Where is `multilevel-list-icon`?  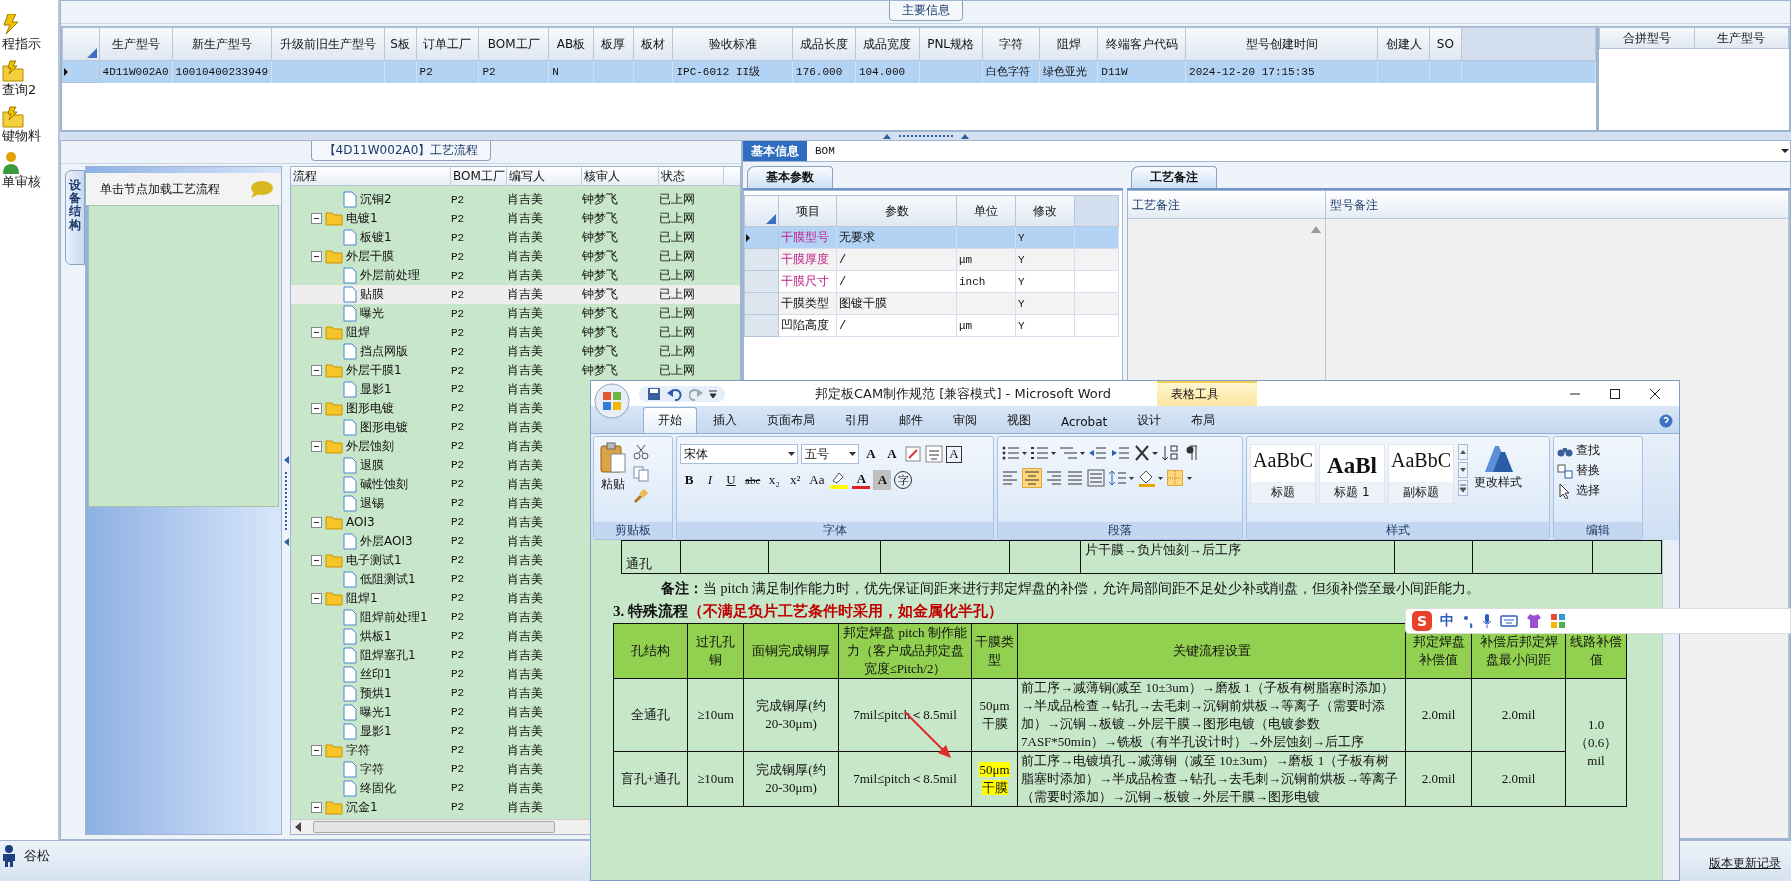
multilevel-list-icon is located at coordinates (1072, 453).